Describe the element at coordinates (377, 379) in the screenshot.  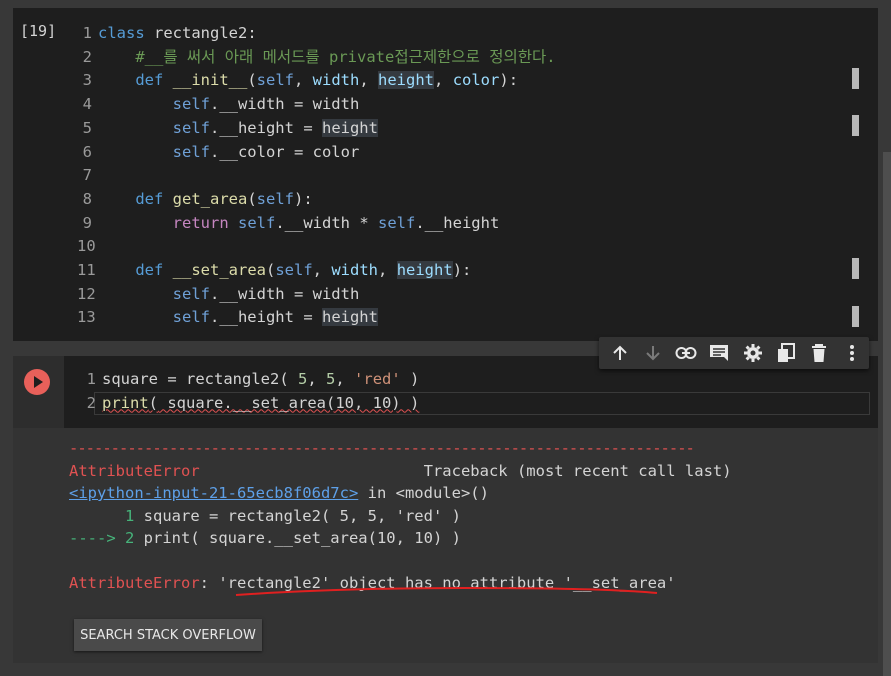
I see `code-token: 'red'` at that location.